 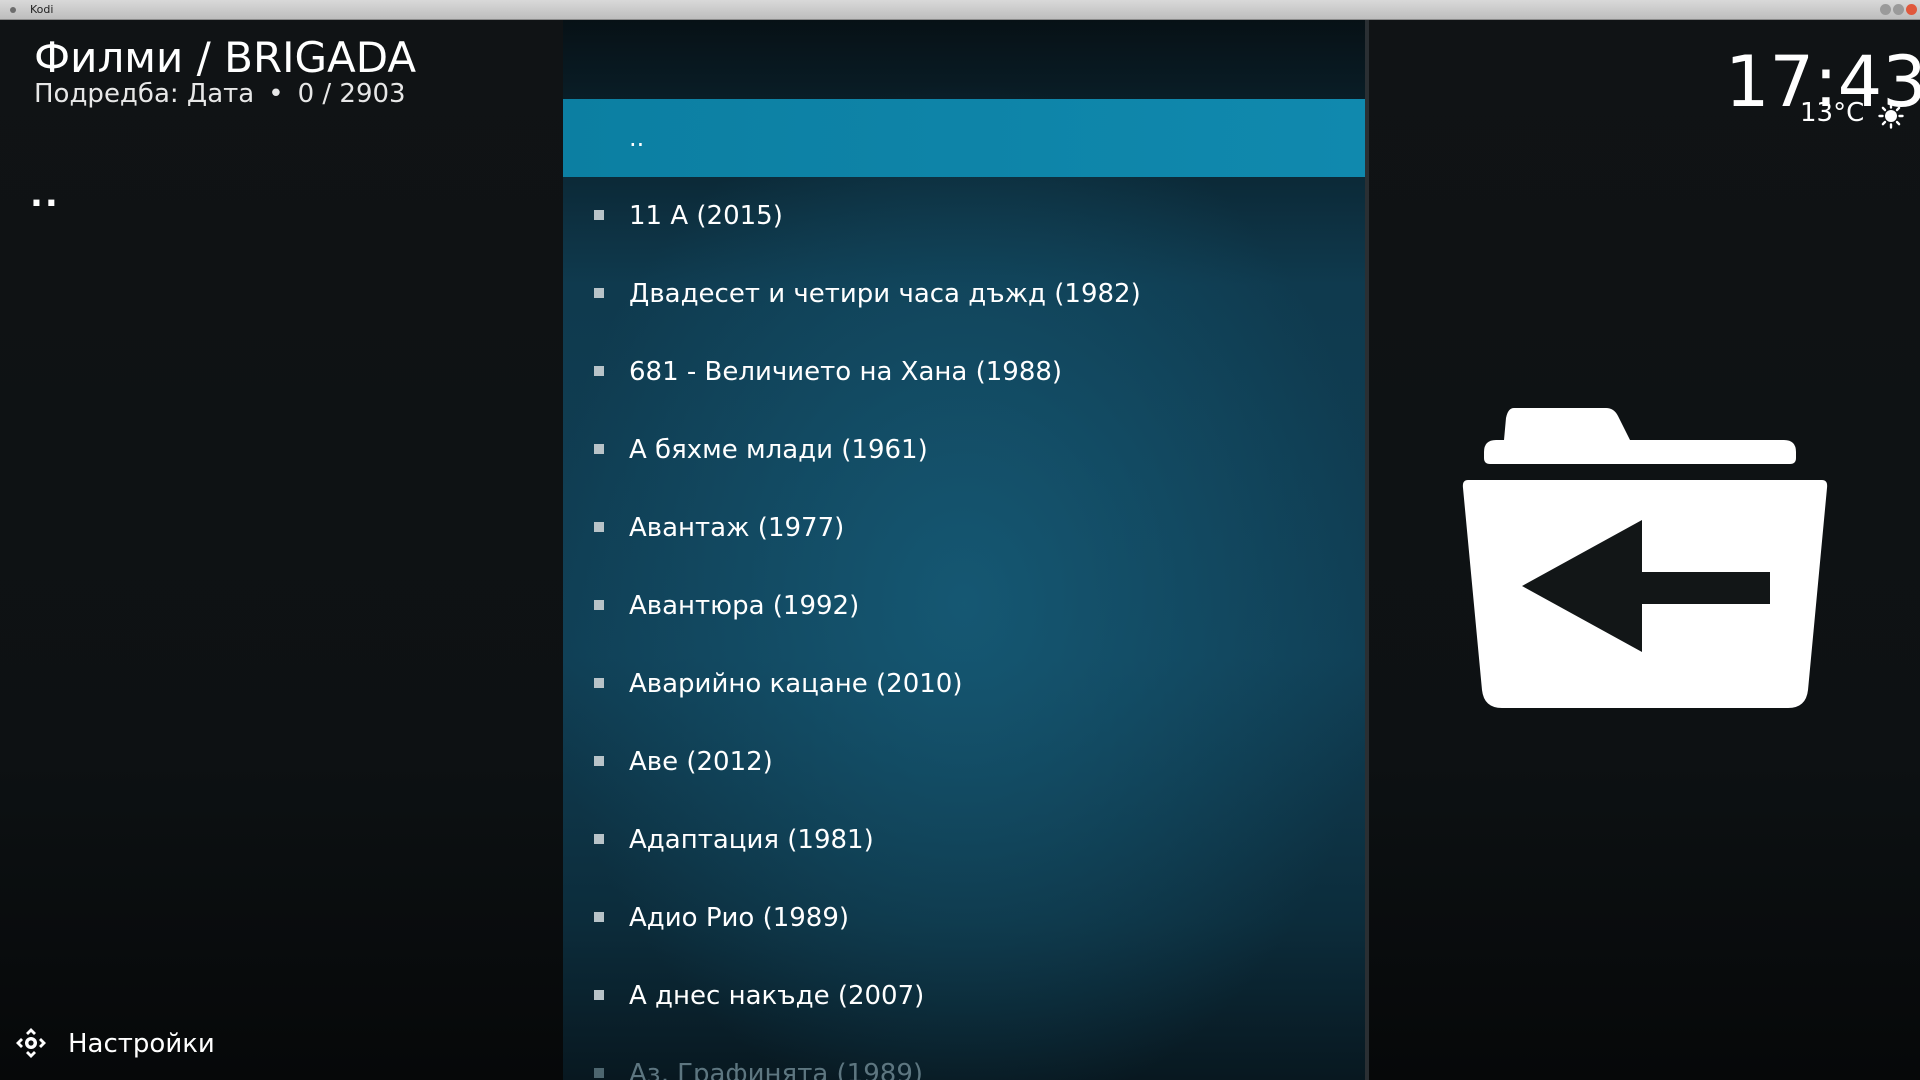 What do you see at coordinates (846, 372) in the screenshot?
I see `list-item-label: 681 - Величието на Хана (1988)` at bounding box center [846, 372].